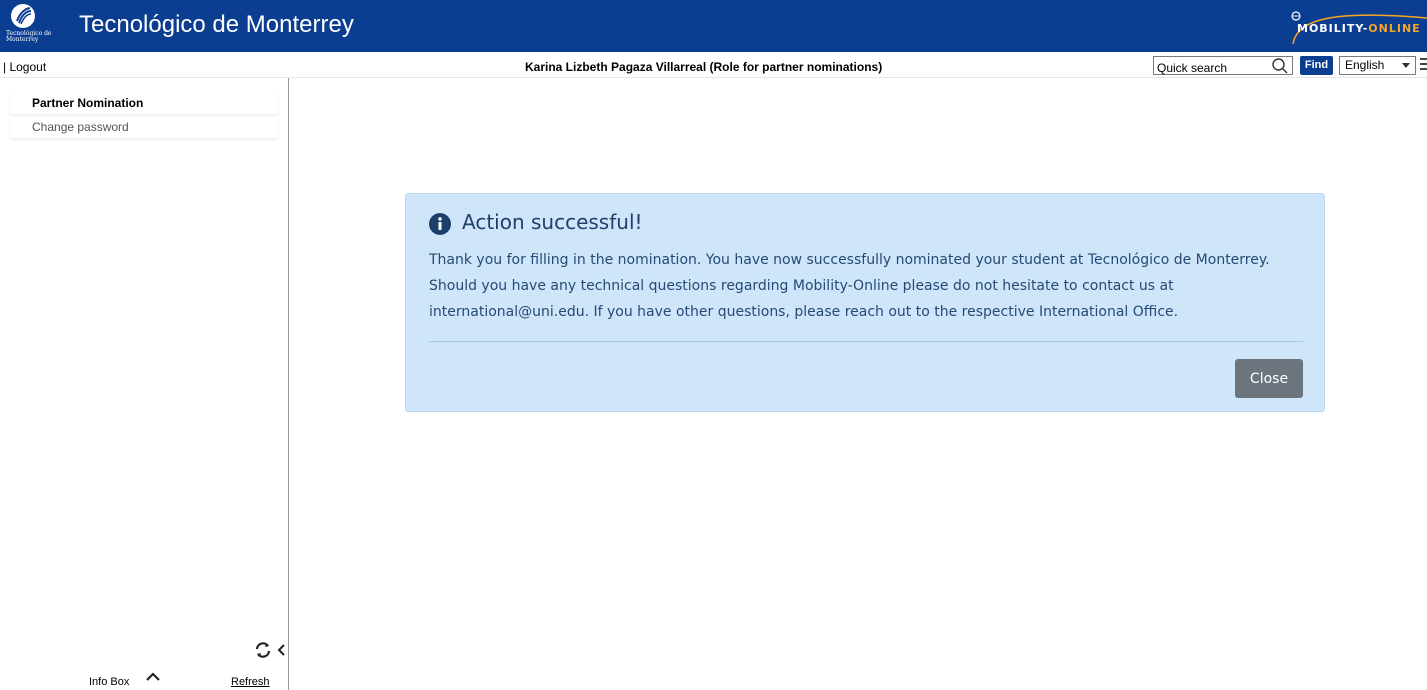 The height and width of the screenshot is (690, 1427). I want to click on quick-search, so click(1223, 66).